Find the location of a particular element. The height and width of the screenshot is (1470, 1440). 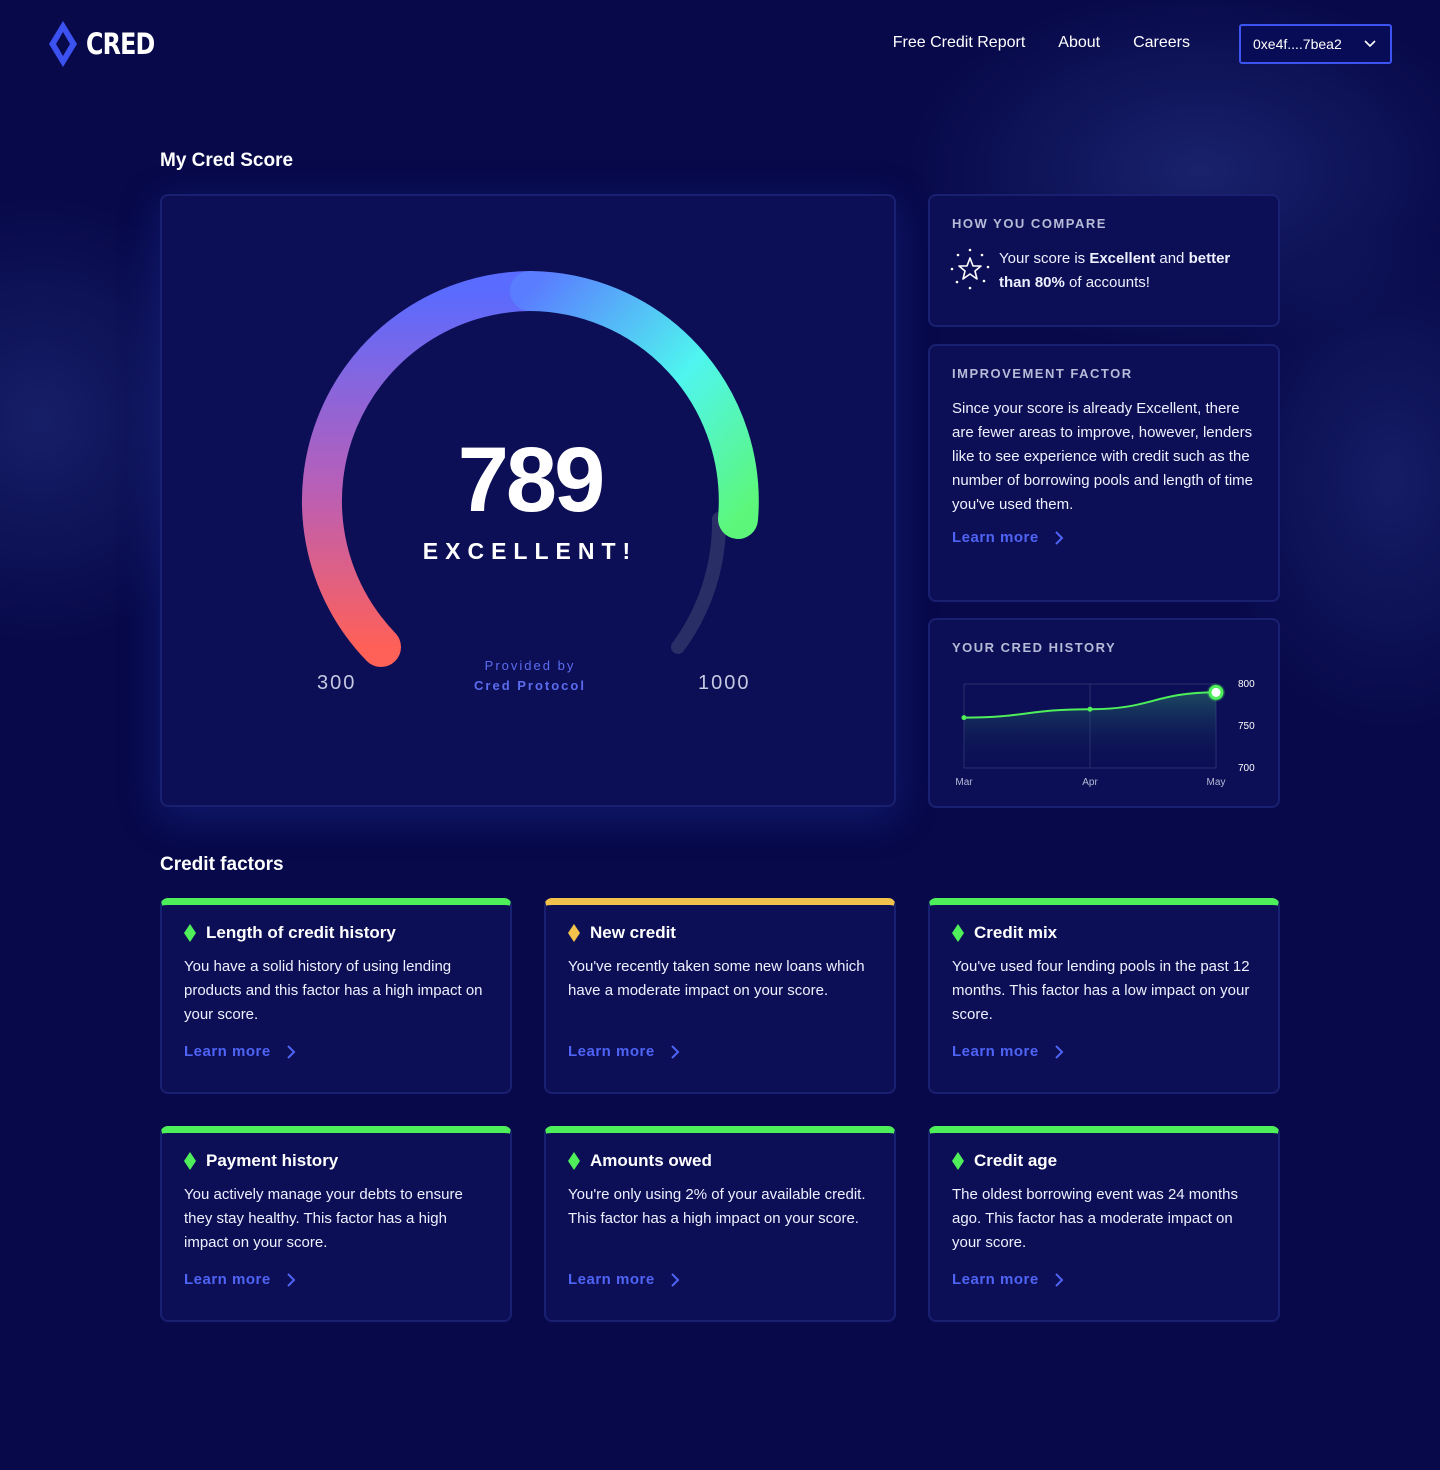

nav-free-credit-report: Free Credit Report is located at coordinates (959, 43).